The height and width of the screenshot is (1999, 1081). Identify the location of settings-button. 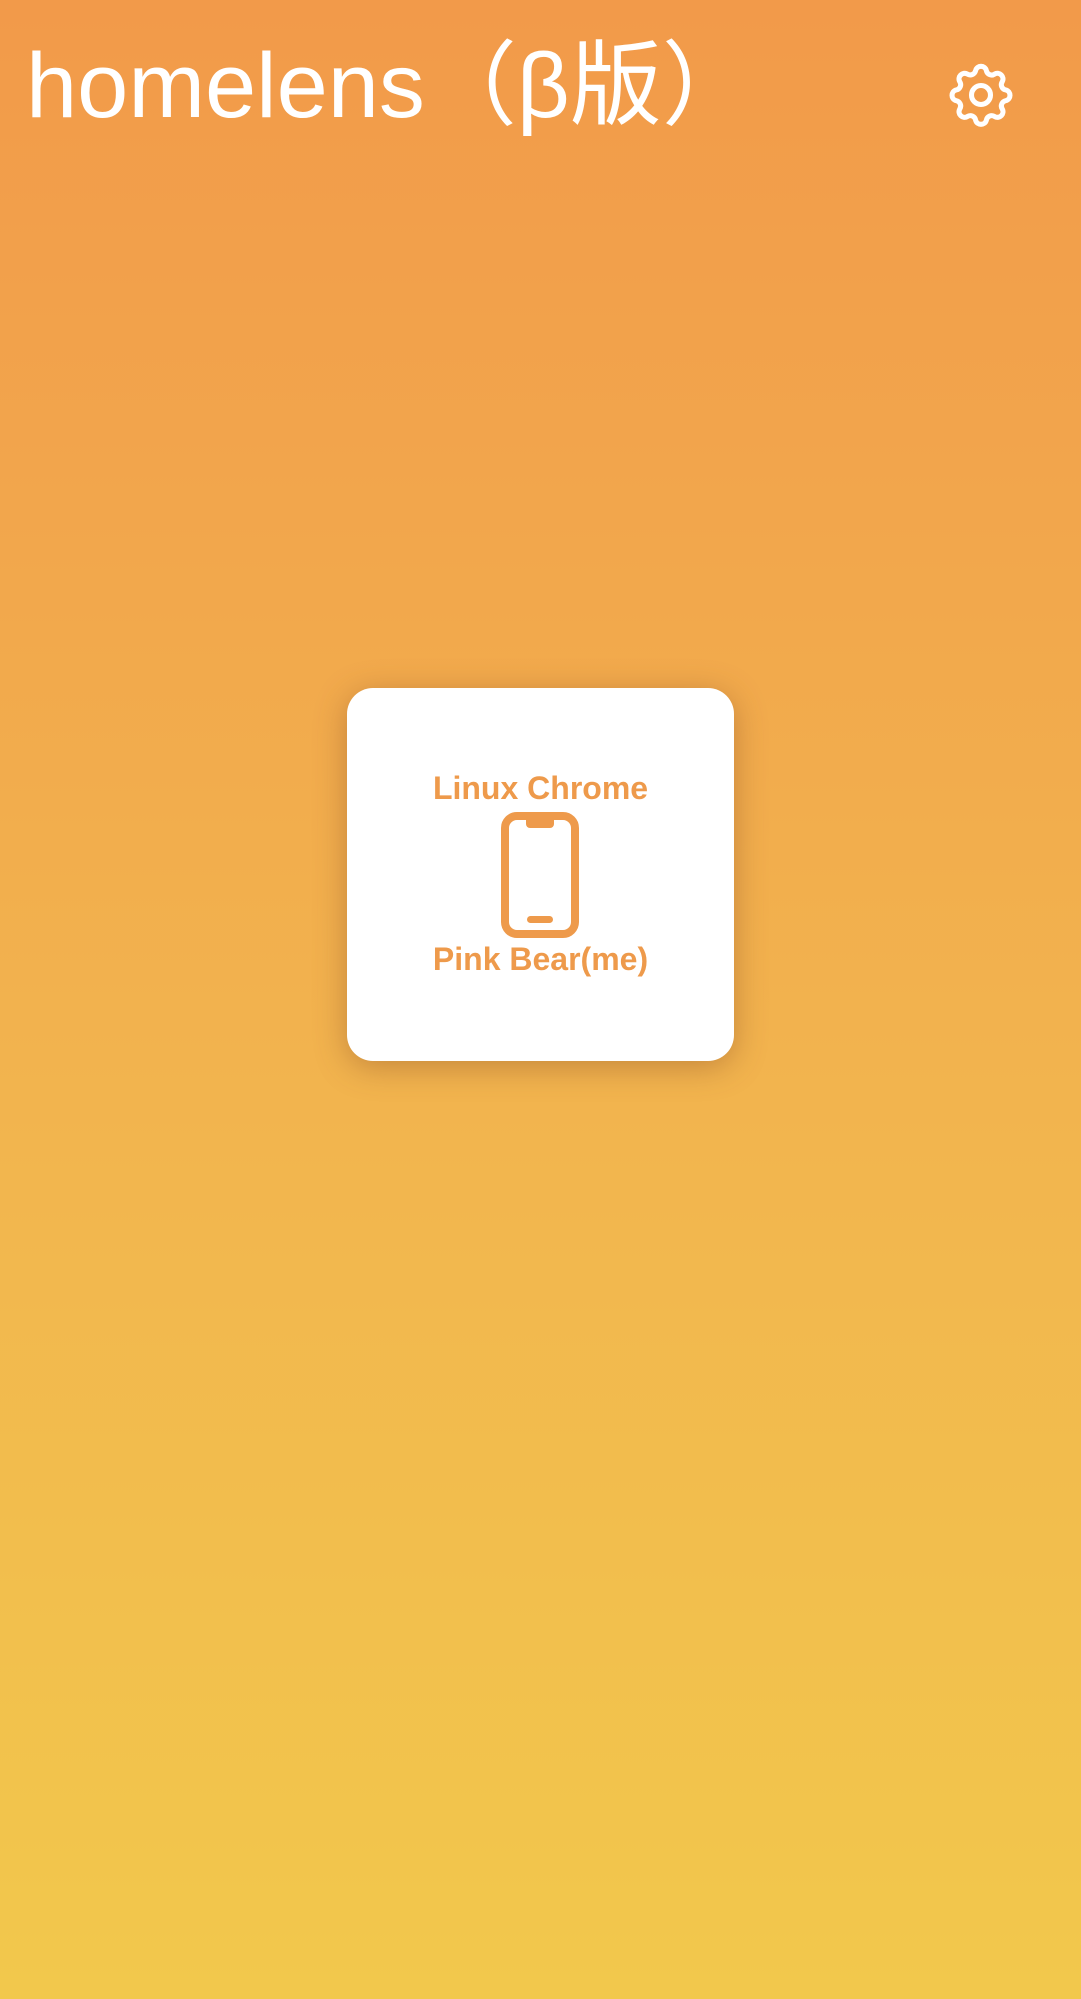
(981, 95).